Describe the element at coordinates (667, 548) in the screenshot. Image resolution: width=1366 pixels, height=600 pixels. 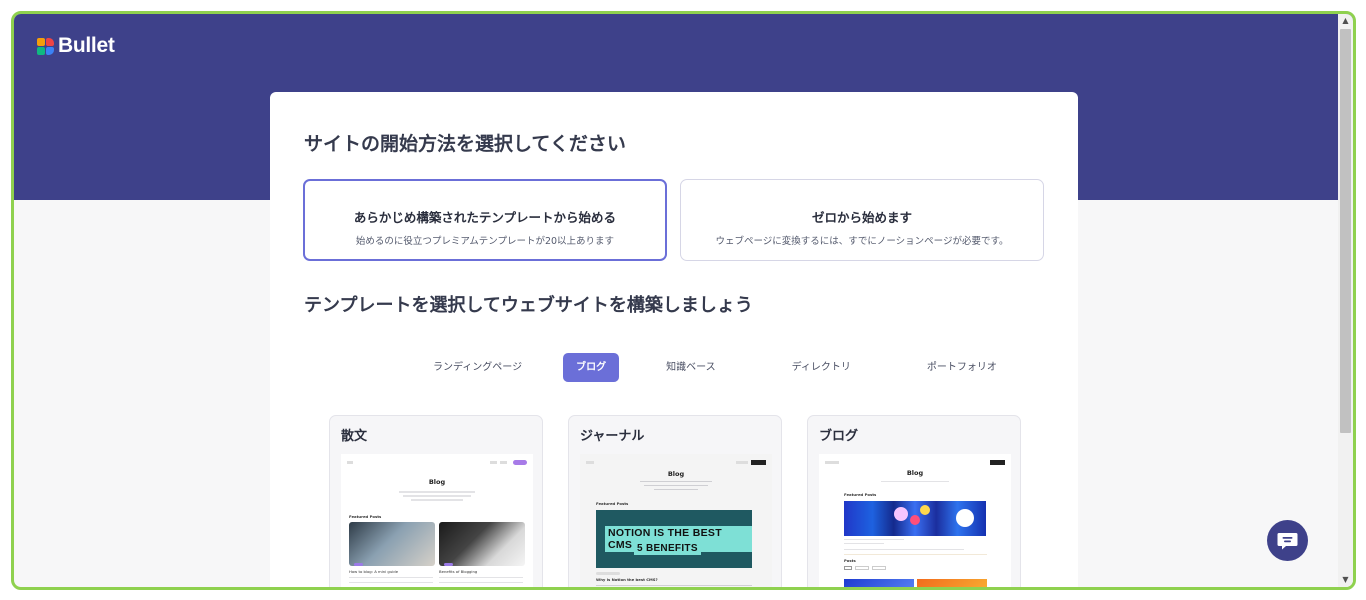
I see `banner-subheadline: 5 BENEFITS` at that location.